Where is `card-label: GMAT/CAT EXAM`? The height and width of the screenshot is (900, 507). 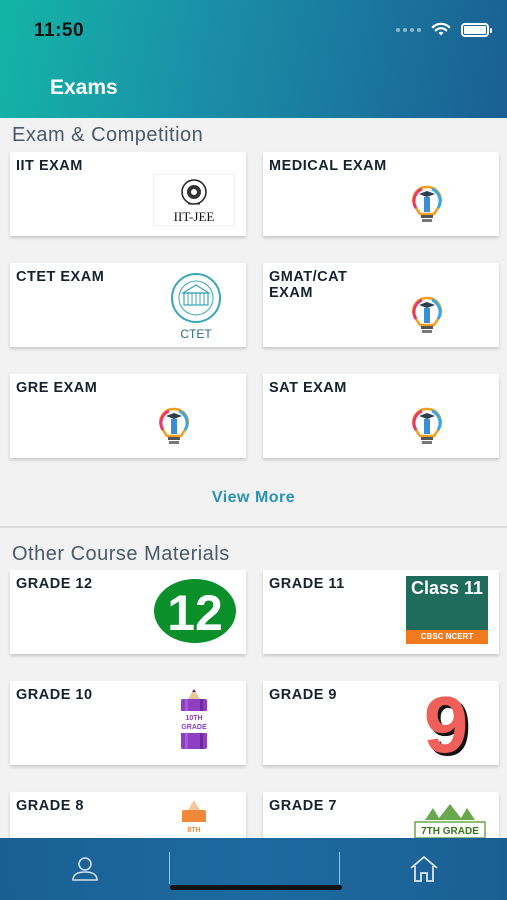
card-label: GMAT/CAT EXAM is located at coordinates (308, 285).